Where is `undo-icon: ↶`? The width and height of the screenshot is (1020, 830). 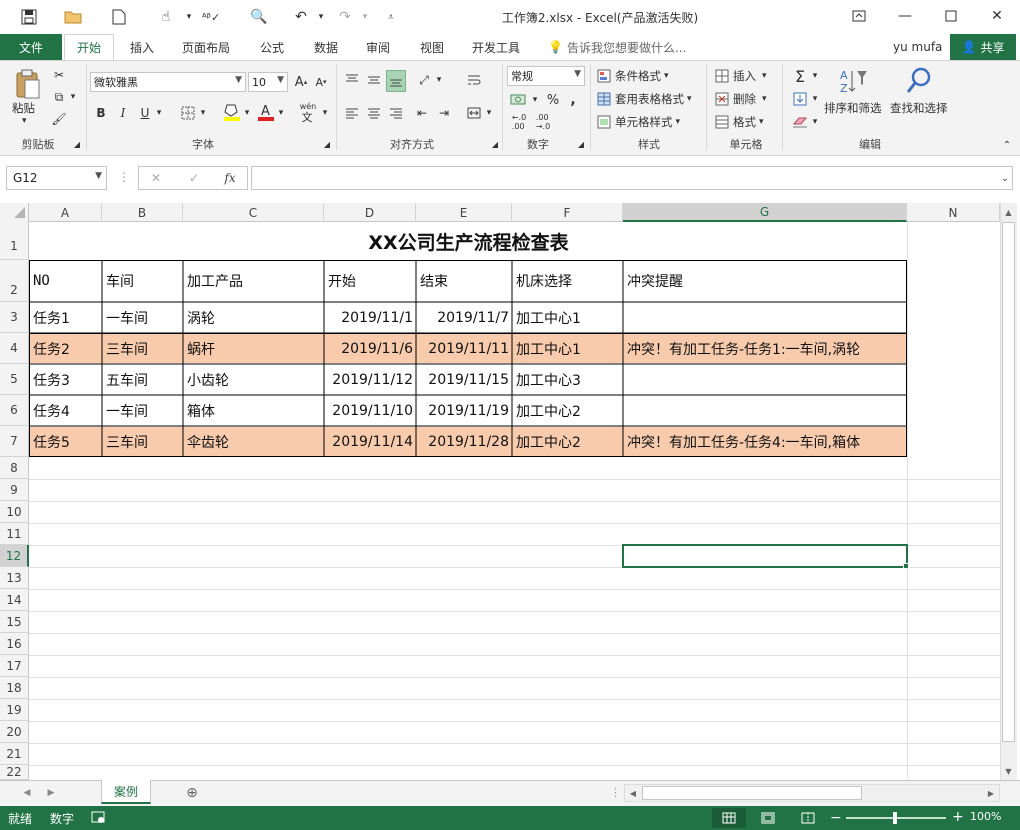 undo-icon: ↶ is located at coordinates (301, 17).